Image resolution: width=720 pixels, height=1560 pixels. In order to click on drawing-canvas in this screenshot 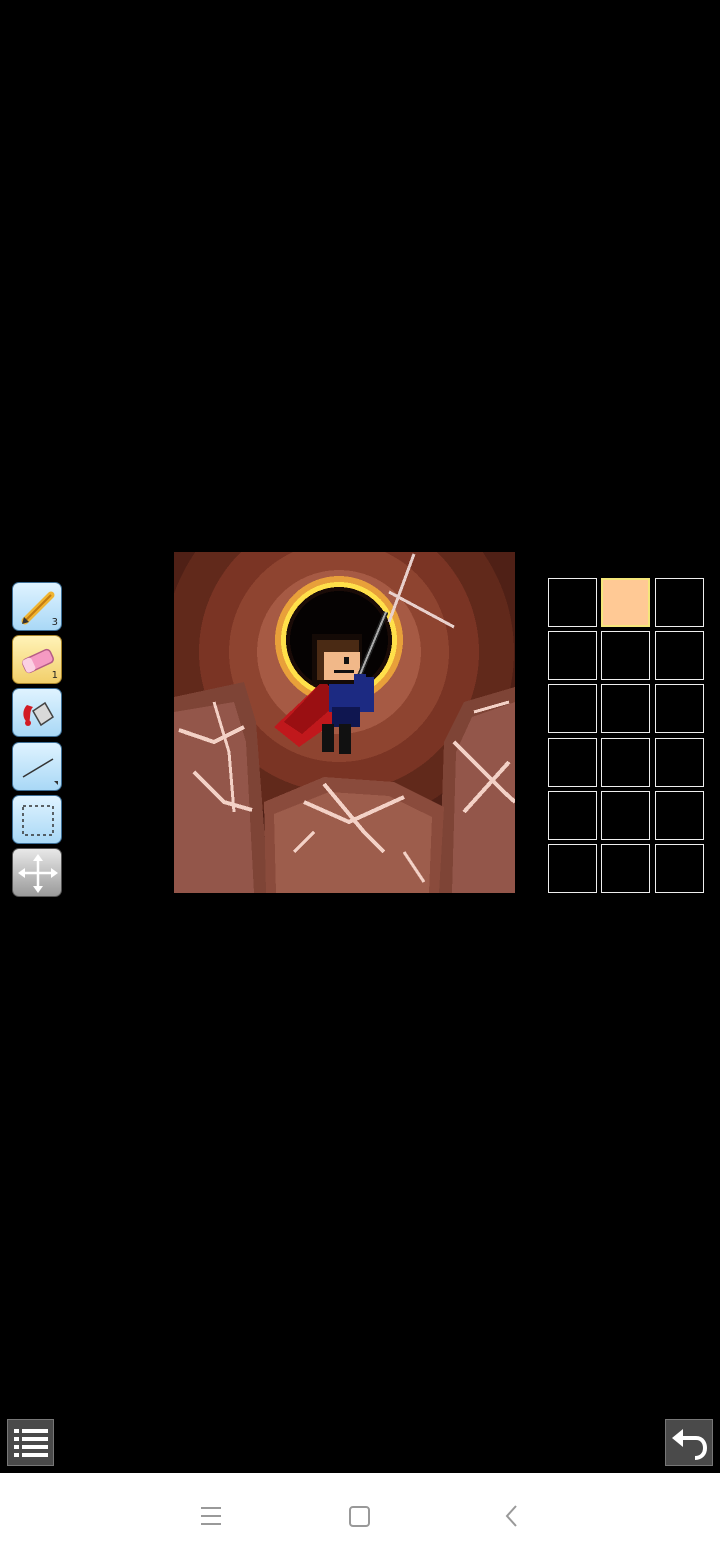, I will do `click(344, 722)`.